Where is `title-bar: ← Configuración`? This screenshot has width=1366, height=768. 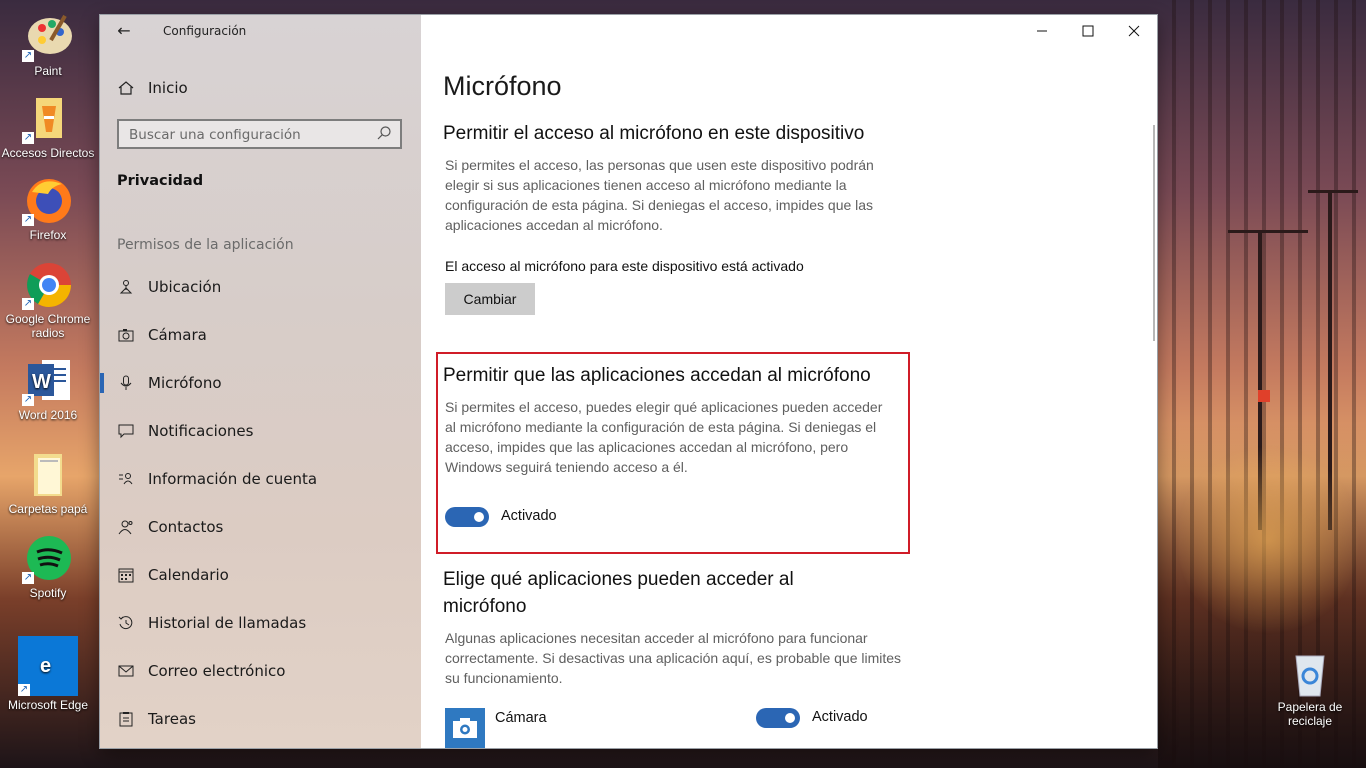
title-bar: ← Configuración is located at coordinates (260, 31).